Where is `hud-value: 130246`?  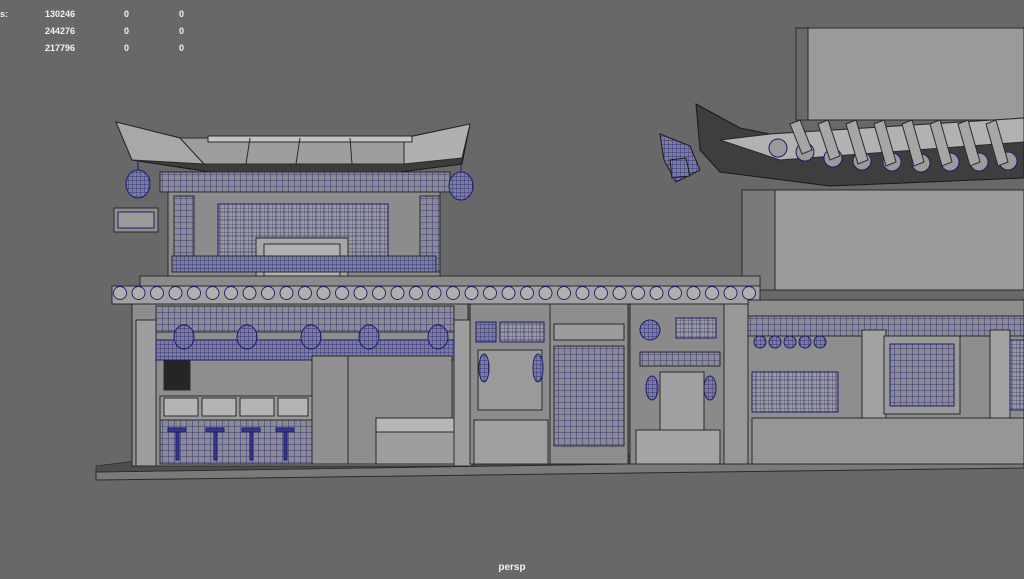
hud-value: 130246 is located at coordinates (60, 14).